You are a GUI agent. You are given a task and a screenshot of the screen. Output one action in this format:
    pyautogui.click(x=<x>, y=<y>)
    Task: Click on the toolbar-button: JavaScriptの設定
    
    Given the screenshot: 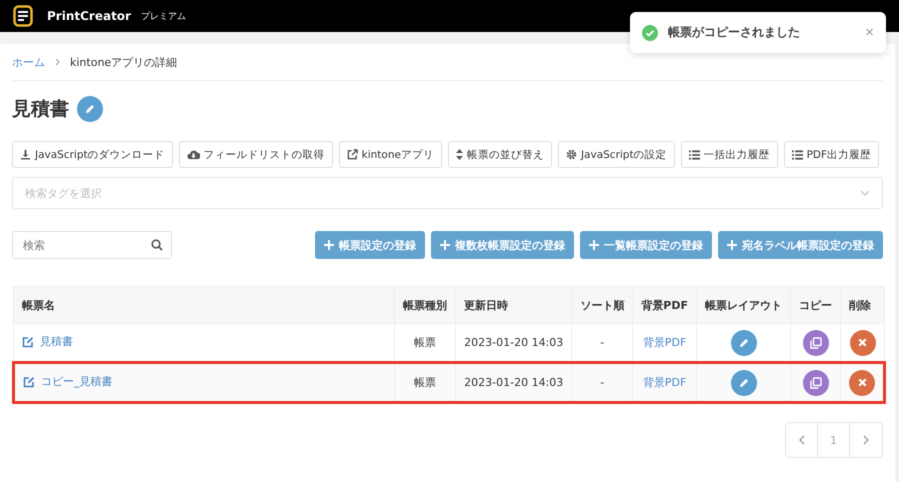 What is the action you would take?
    pyautogui.click(x=616, y=154)
    